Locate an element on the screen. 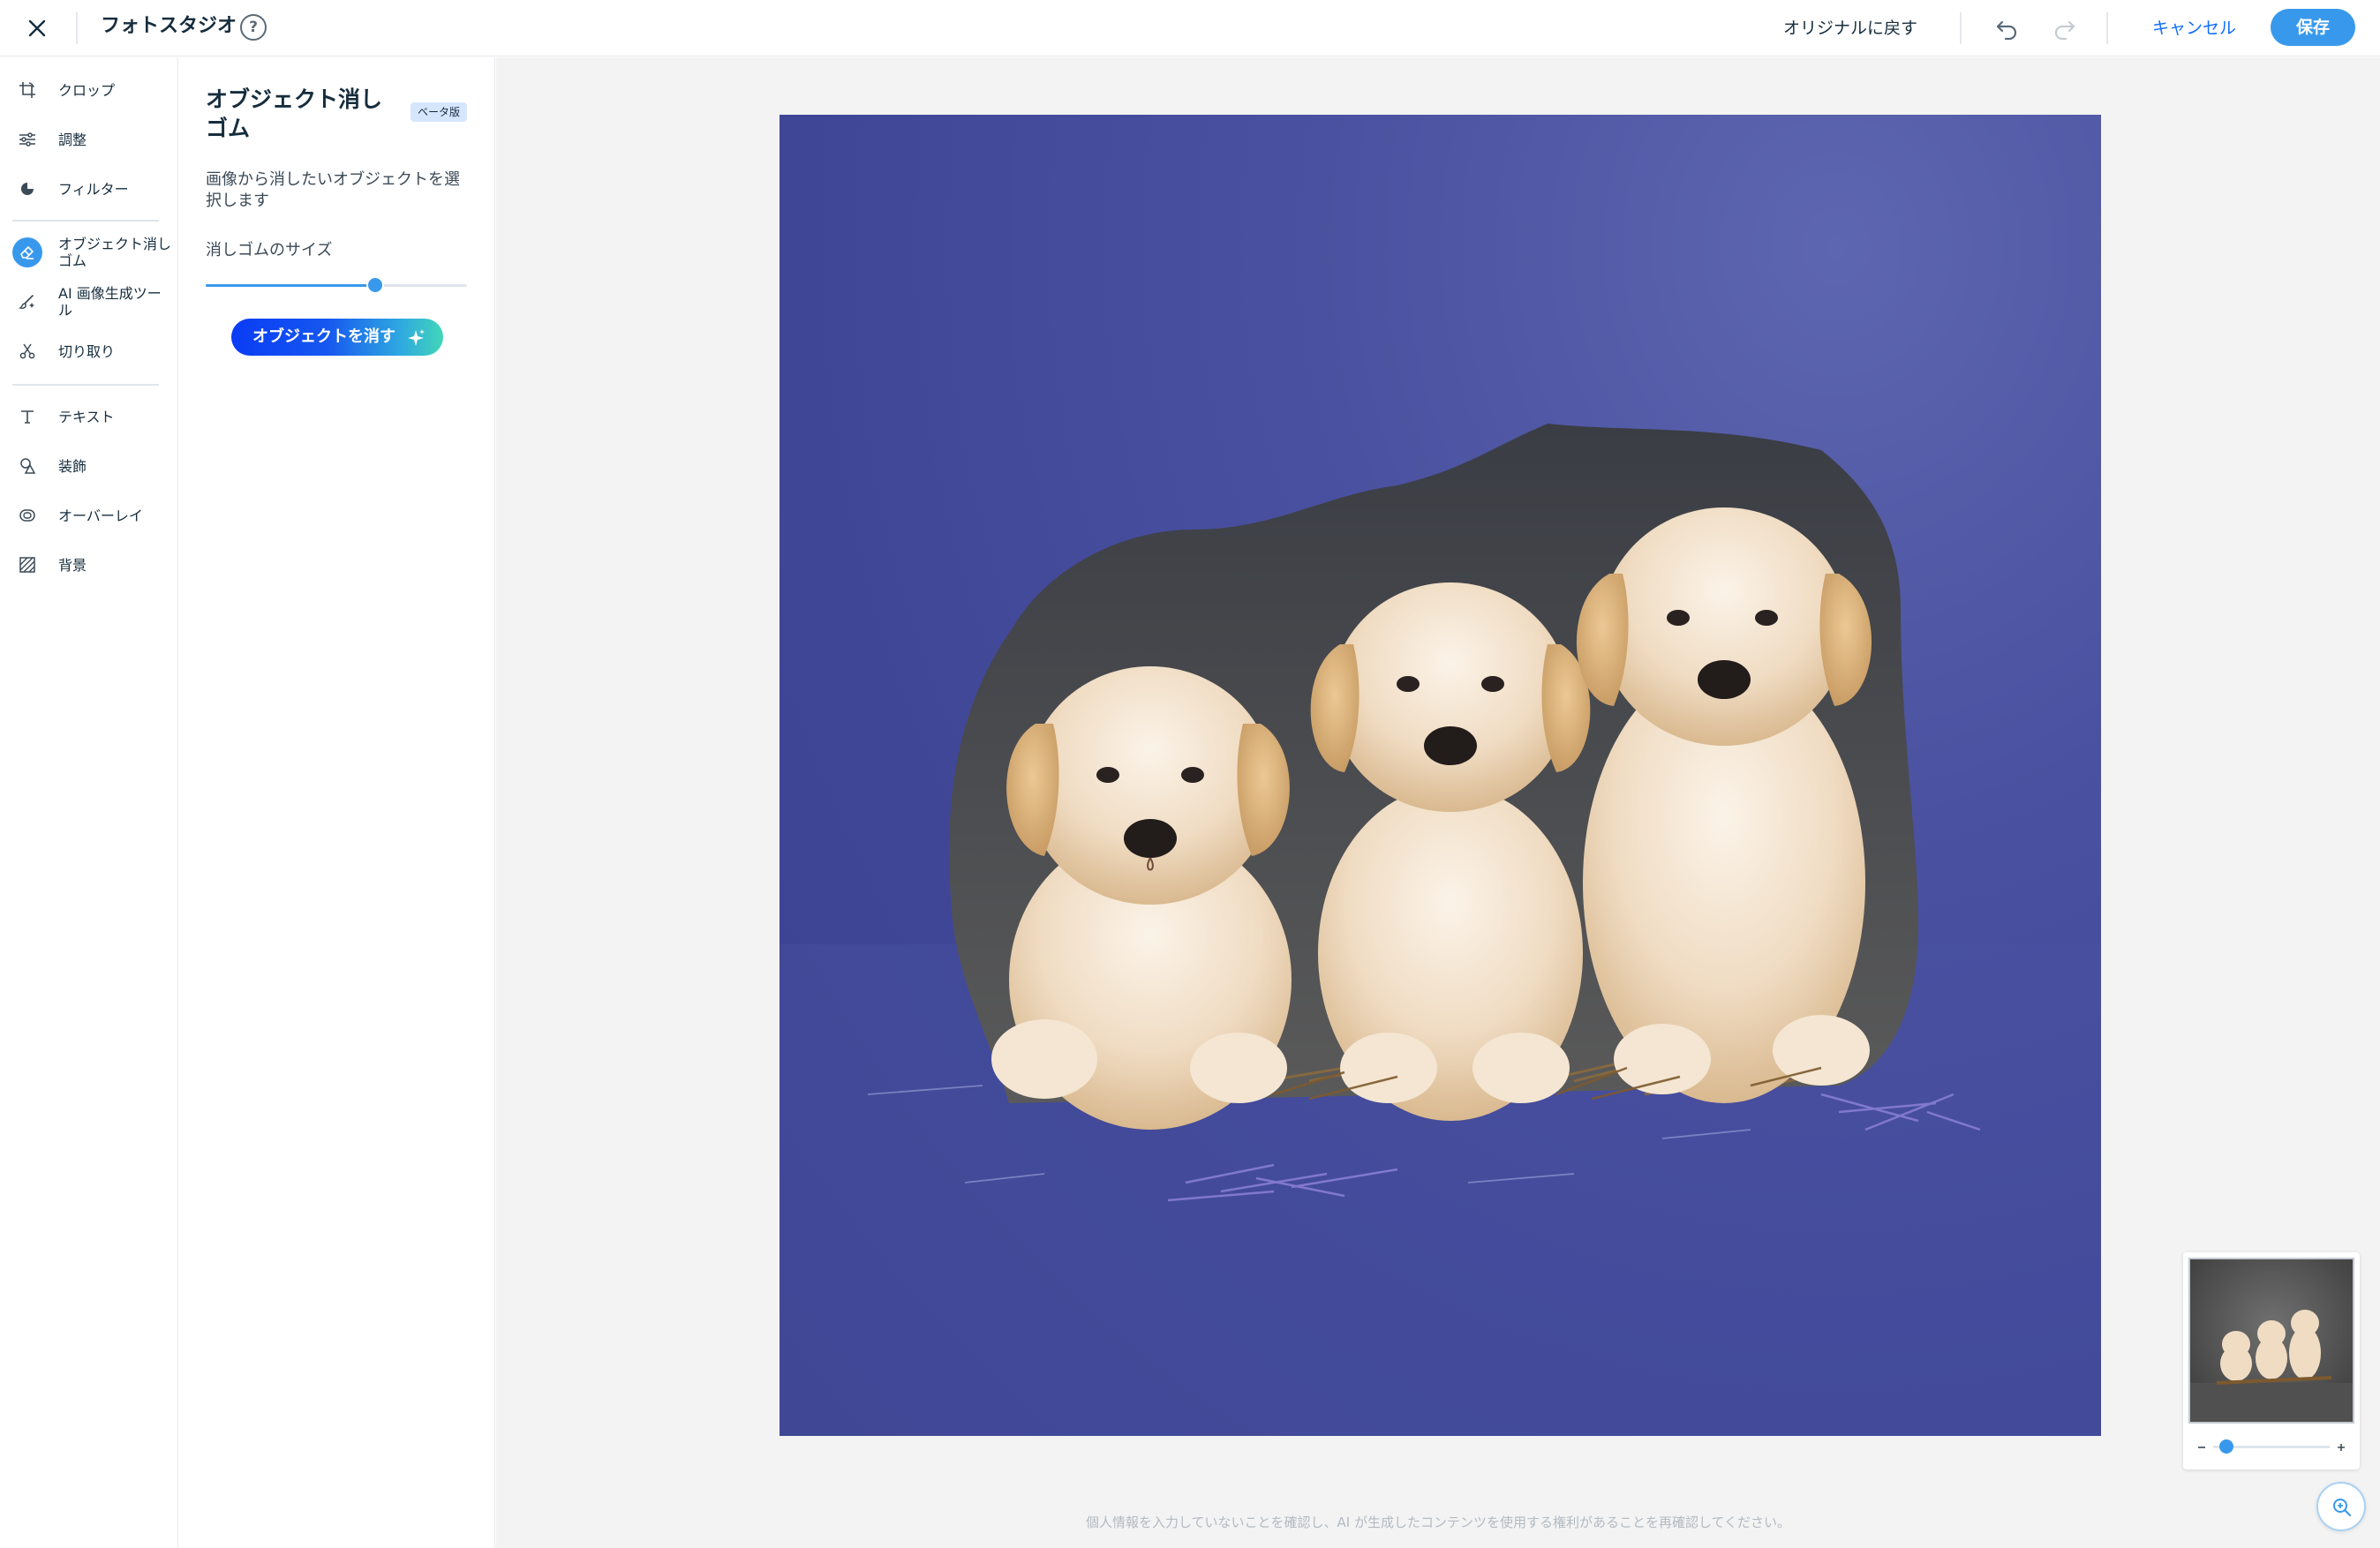 This screenshot has width=2380, height=1548. panel-title: オブジェクト消しゴム is located at coordinates (294, 113).